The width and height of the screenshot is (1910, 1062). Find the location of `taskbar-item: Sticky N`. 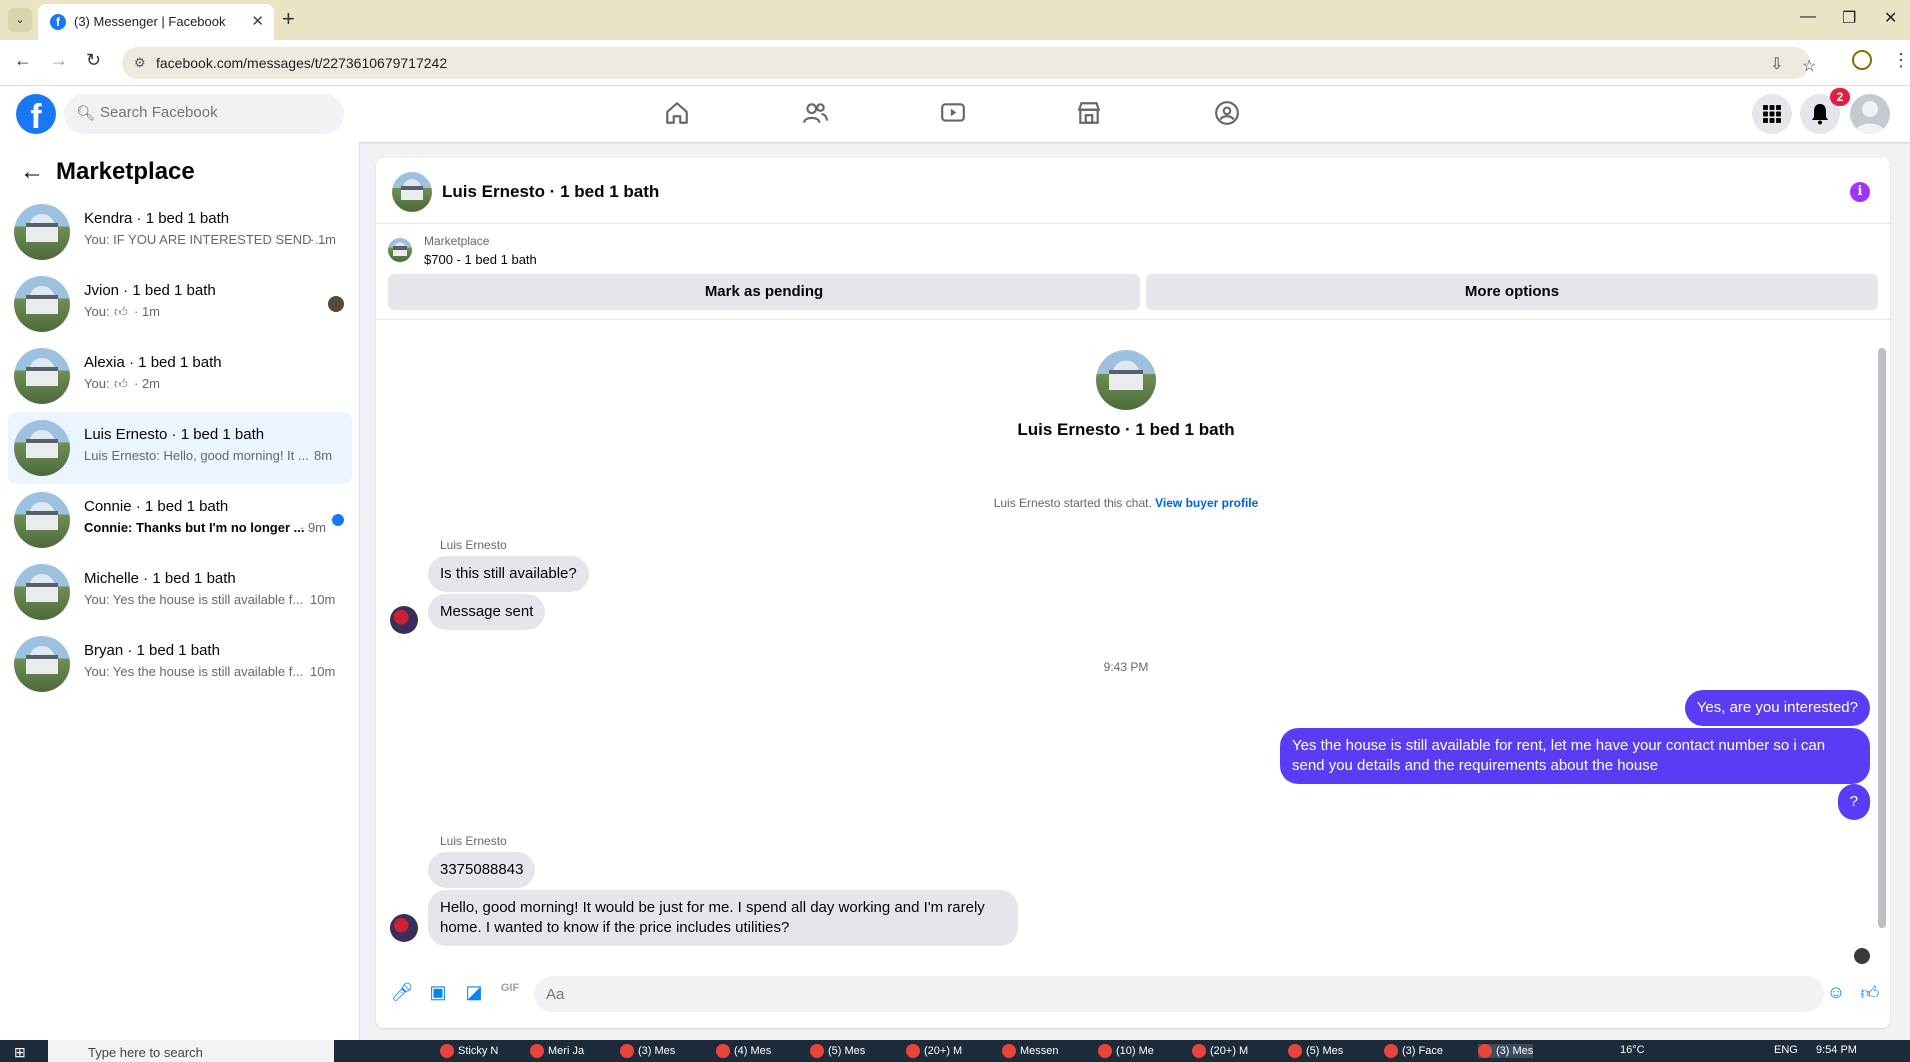

taskbar-item: Sticky N is located at coordinates (469, 1051).